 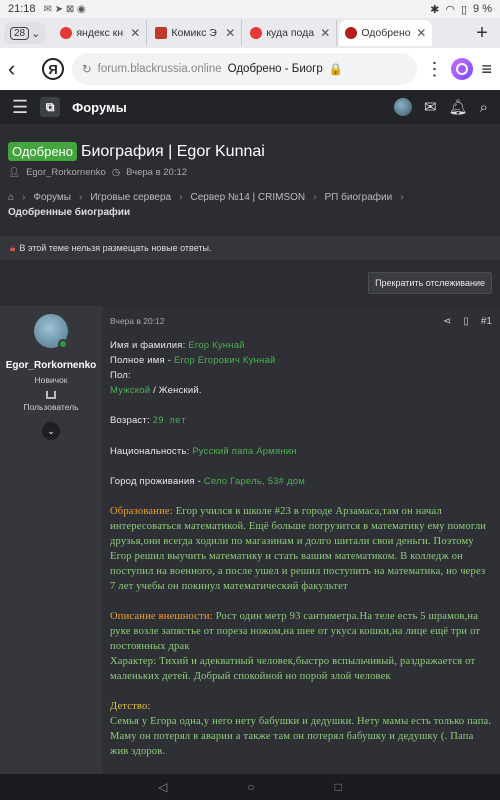 I want to click on page-title: Биография | Egor Kunnai, so click(x=172, y=151).